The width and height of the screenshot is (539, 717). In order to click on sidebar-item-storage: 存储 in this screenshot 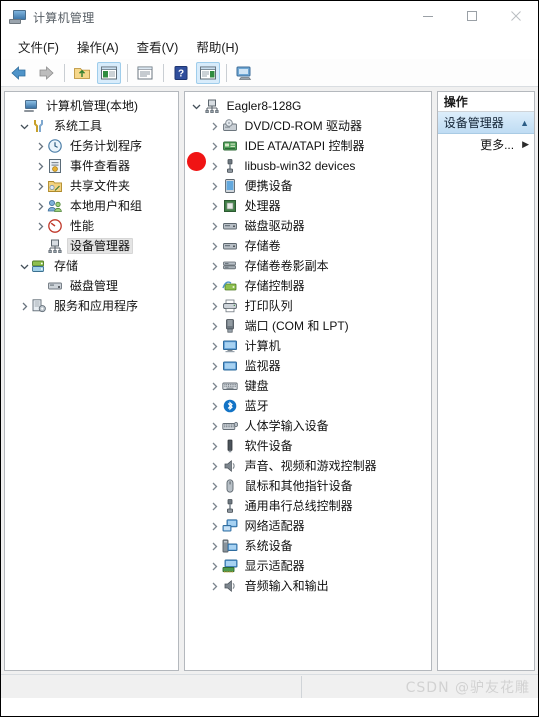, I will do `click(91, 266)`.